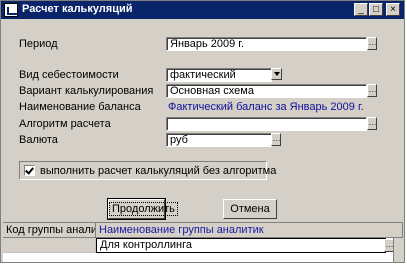  What do you see at coordinates (266, 107) in the screenshot?
I see `balance-value: Фактический баланс за Январь 2009 г.` at bounding box center [266, 107].